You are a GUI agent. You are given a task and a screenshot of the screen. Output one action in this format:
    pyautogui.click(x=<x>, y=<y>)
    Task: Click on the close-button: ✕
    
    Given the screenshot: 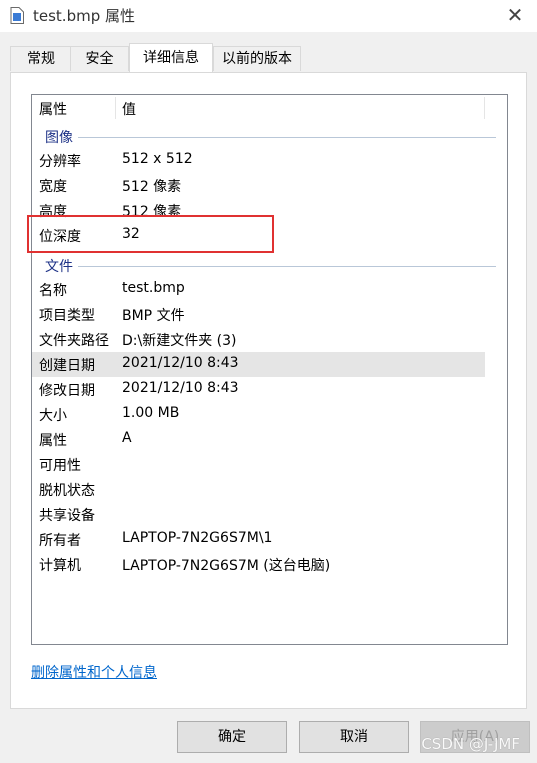 What is the action you would take?
    pyautogui.click(x=515, y=15)
    